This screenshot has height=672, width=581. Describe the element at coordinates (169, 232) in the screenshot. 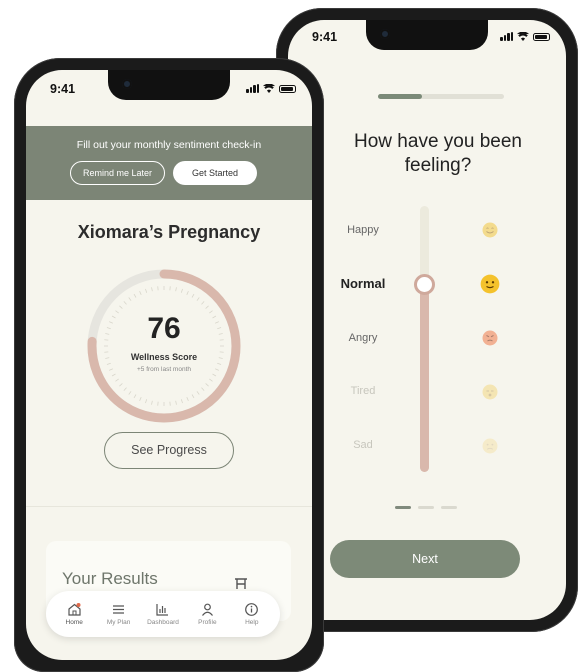

I see `page-title: Xiomara’s Pregnancy` at that location.